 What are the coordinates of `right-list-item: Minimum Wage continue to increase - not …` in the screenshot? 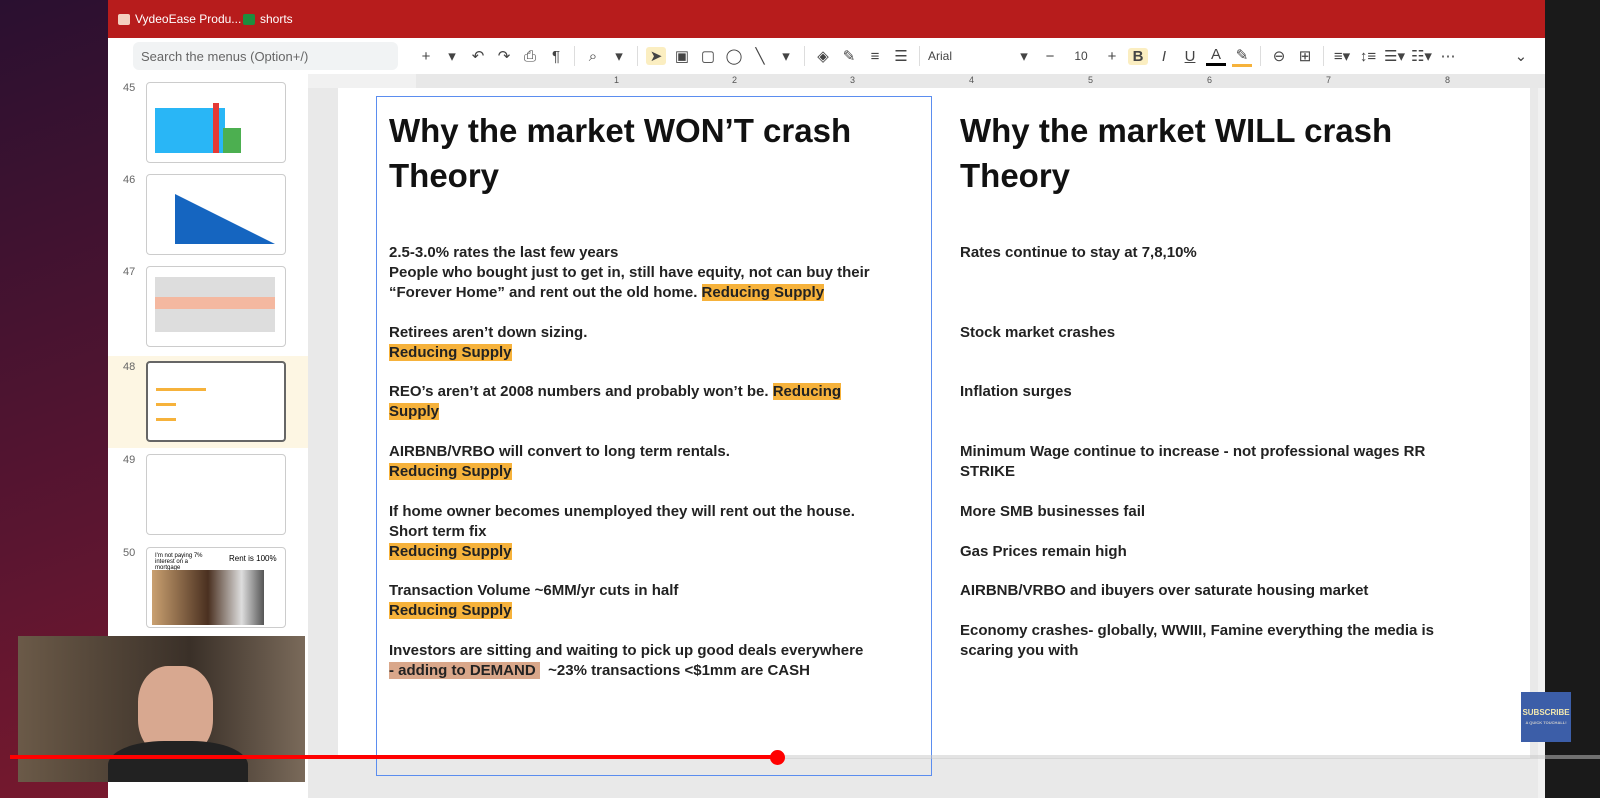 It's located at (1193, 451).